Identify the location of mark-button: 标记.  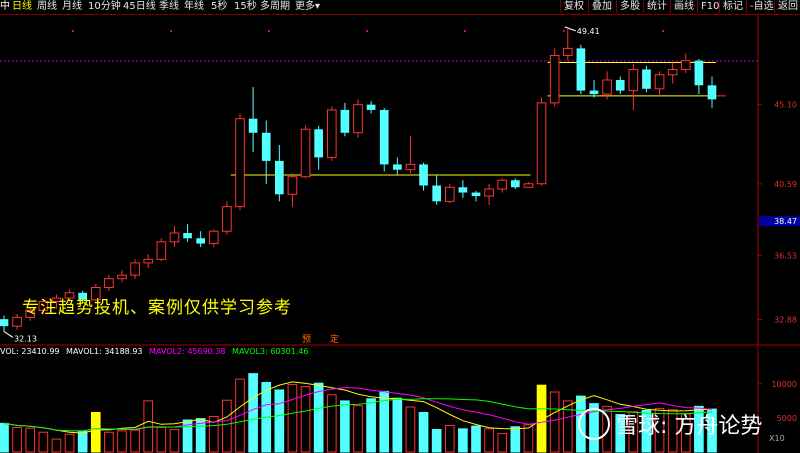
(732, 6).